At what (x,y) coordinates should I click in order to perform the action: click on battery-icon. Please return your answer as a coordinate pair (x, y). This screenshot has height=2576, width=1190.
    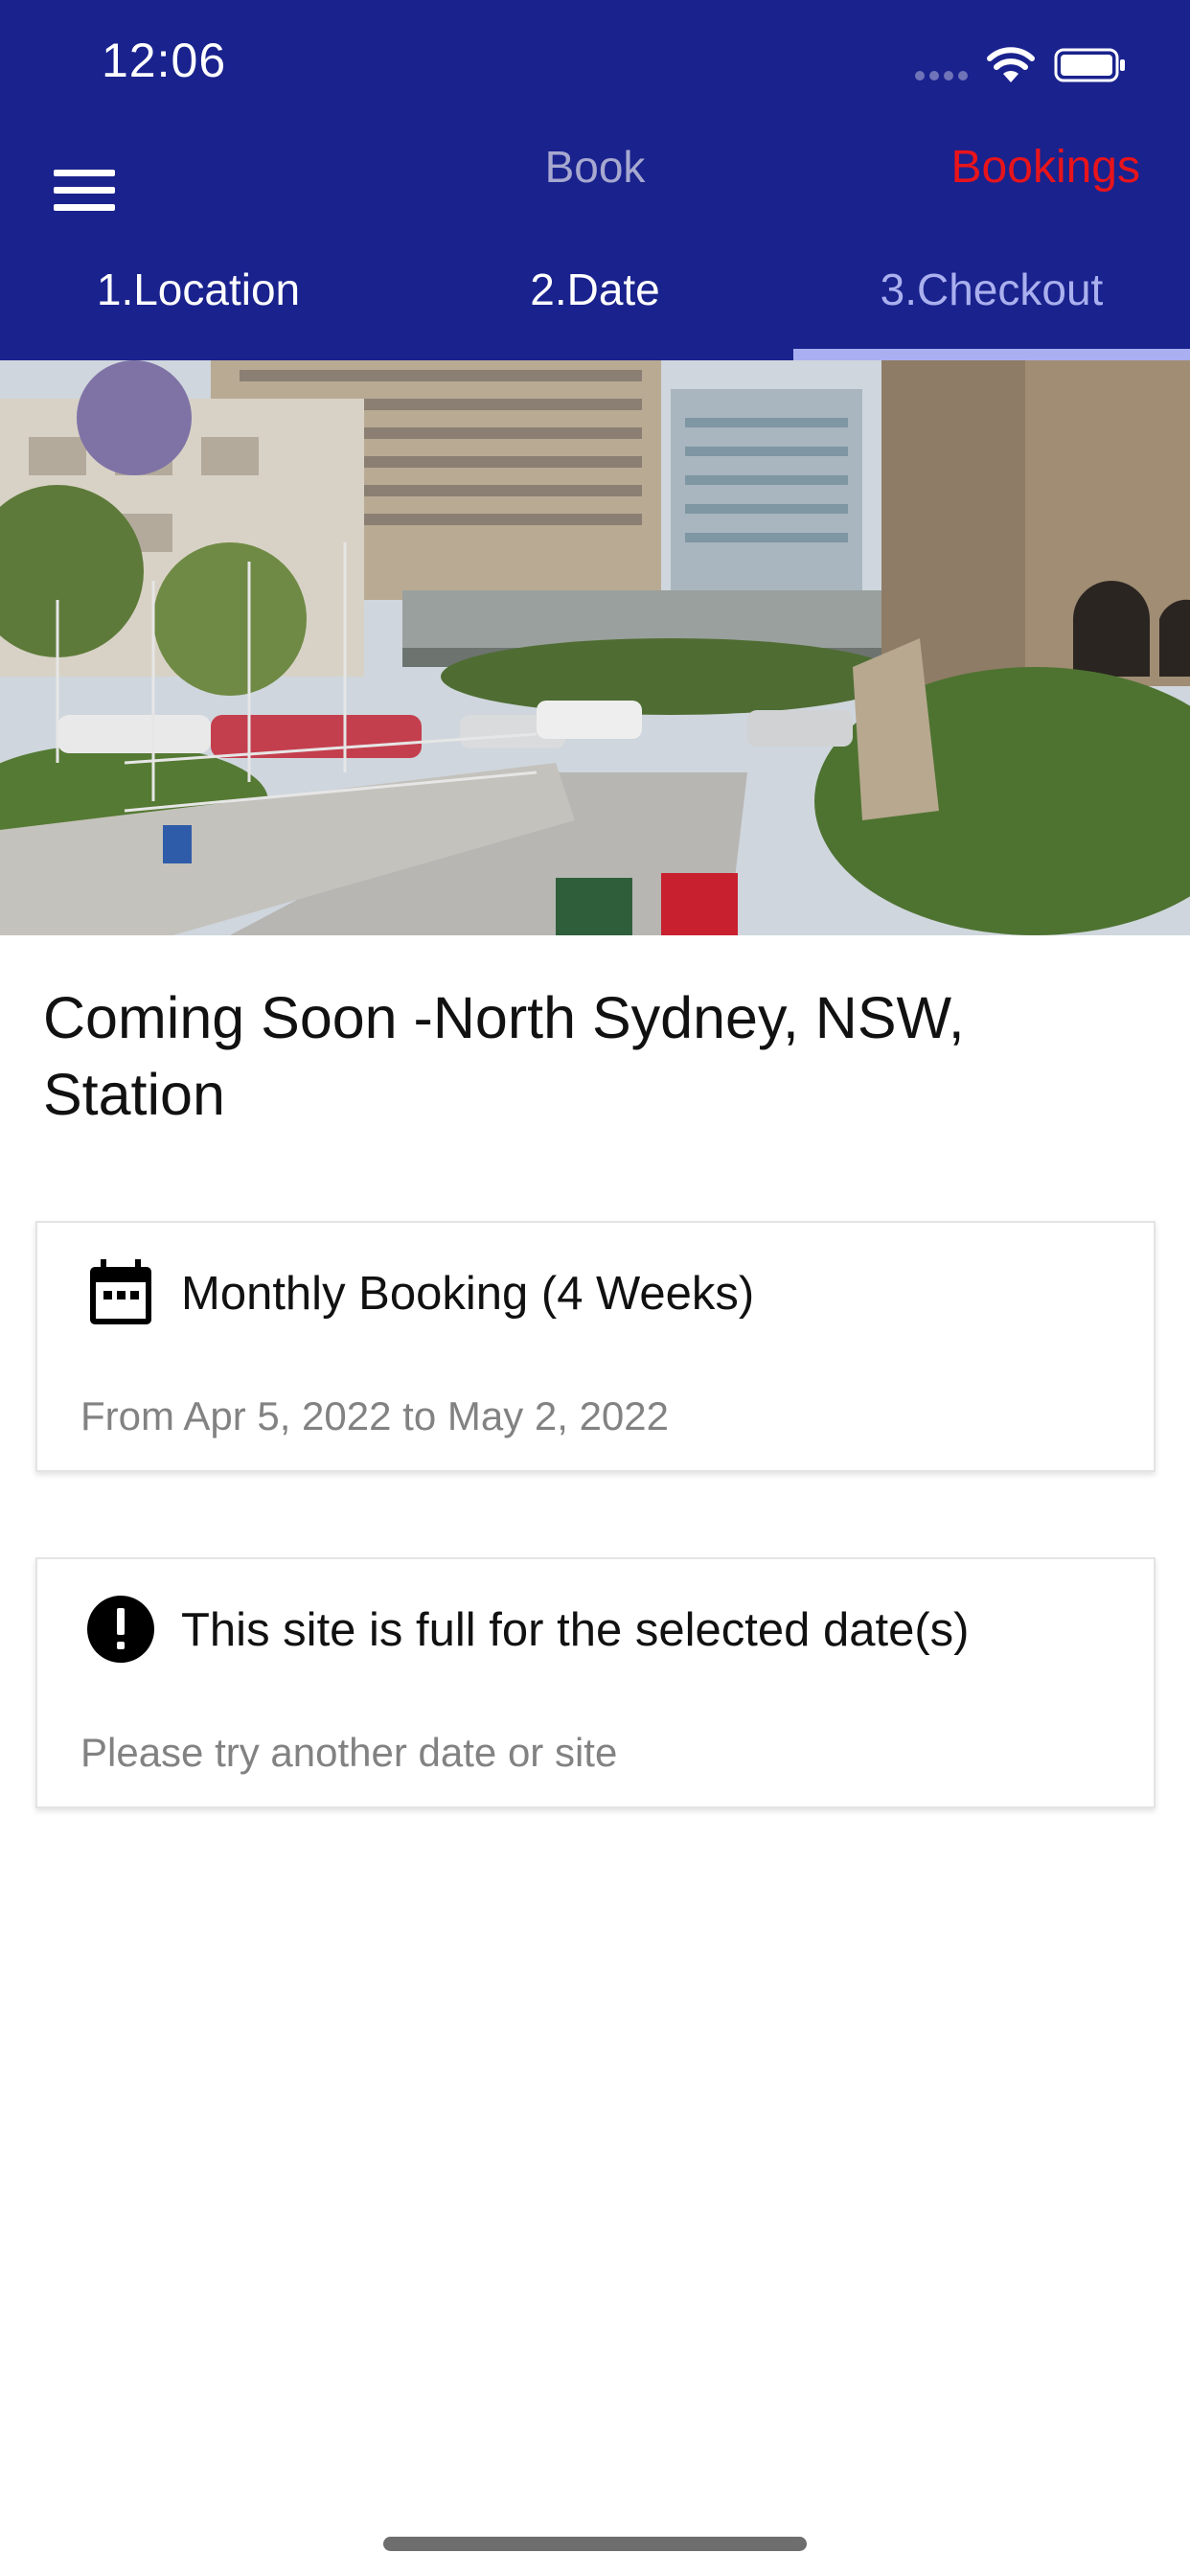
    Looking at the image, I should click on (1091, 65).